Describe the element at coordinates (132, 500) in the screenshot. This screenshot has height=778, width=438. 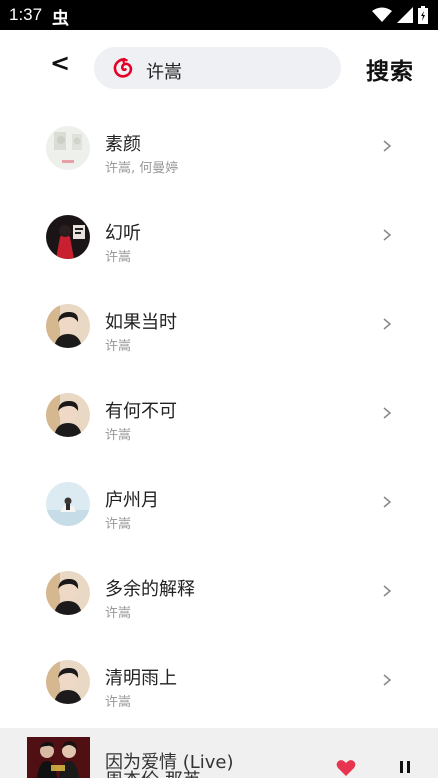
I see `song-title: 庐州月` at that location.